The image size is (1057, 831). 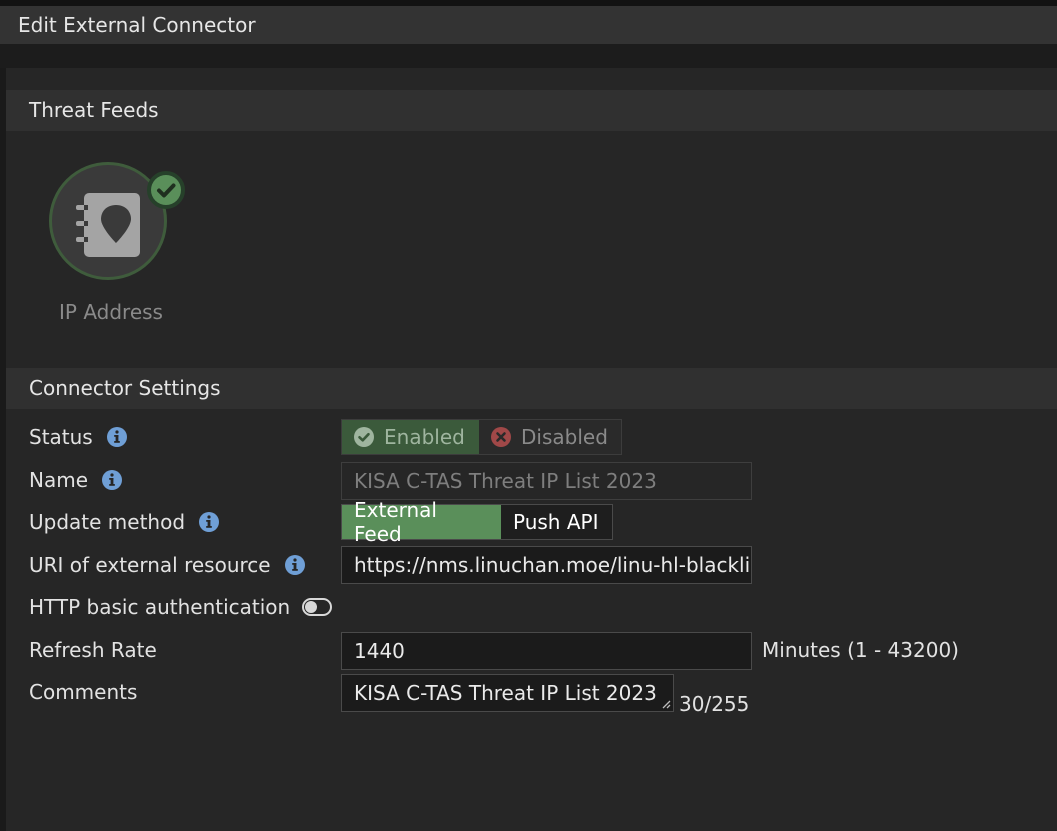 I want to click on http-auth-toggle, so click(x=317, y=607).